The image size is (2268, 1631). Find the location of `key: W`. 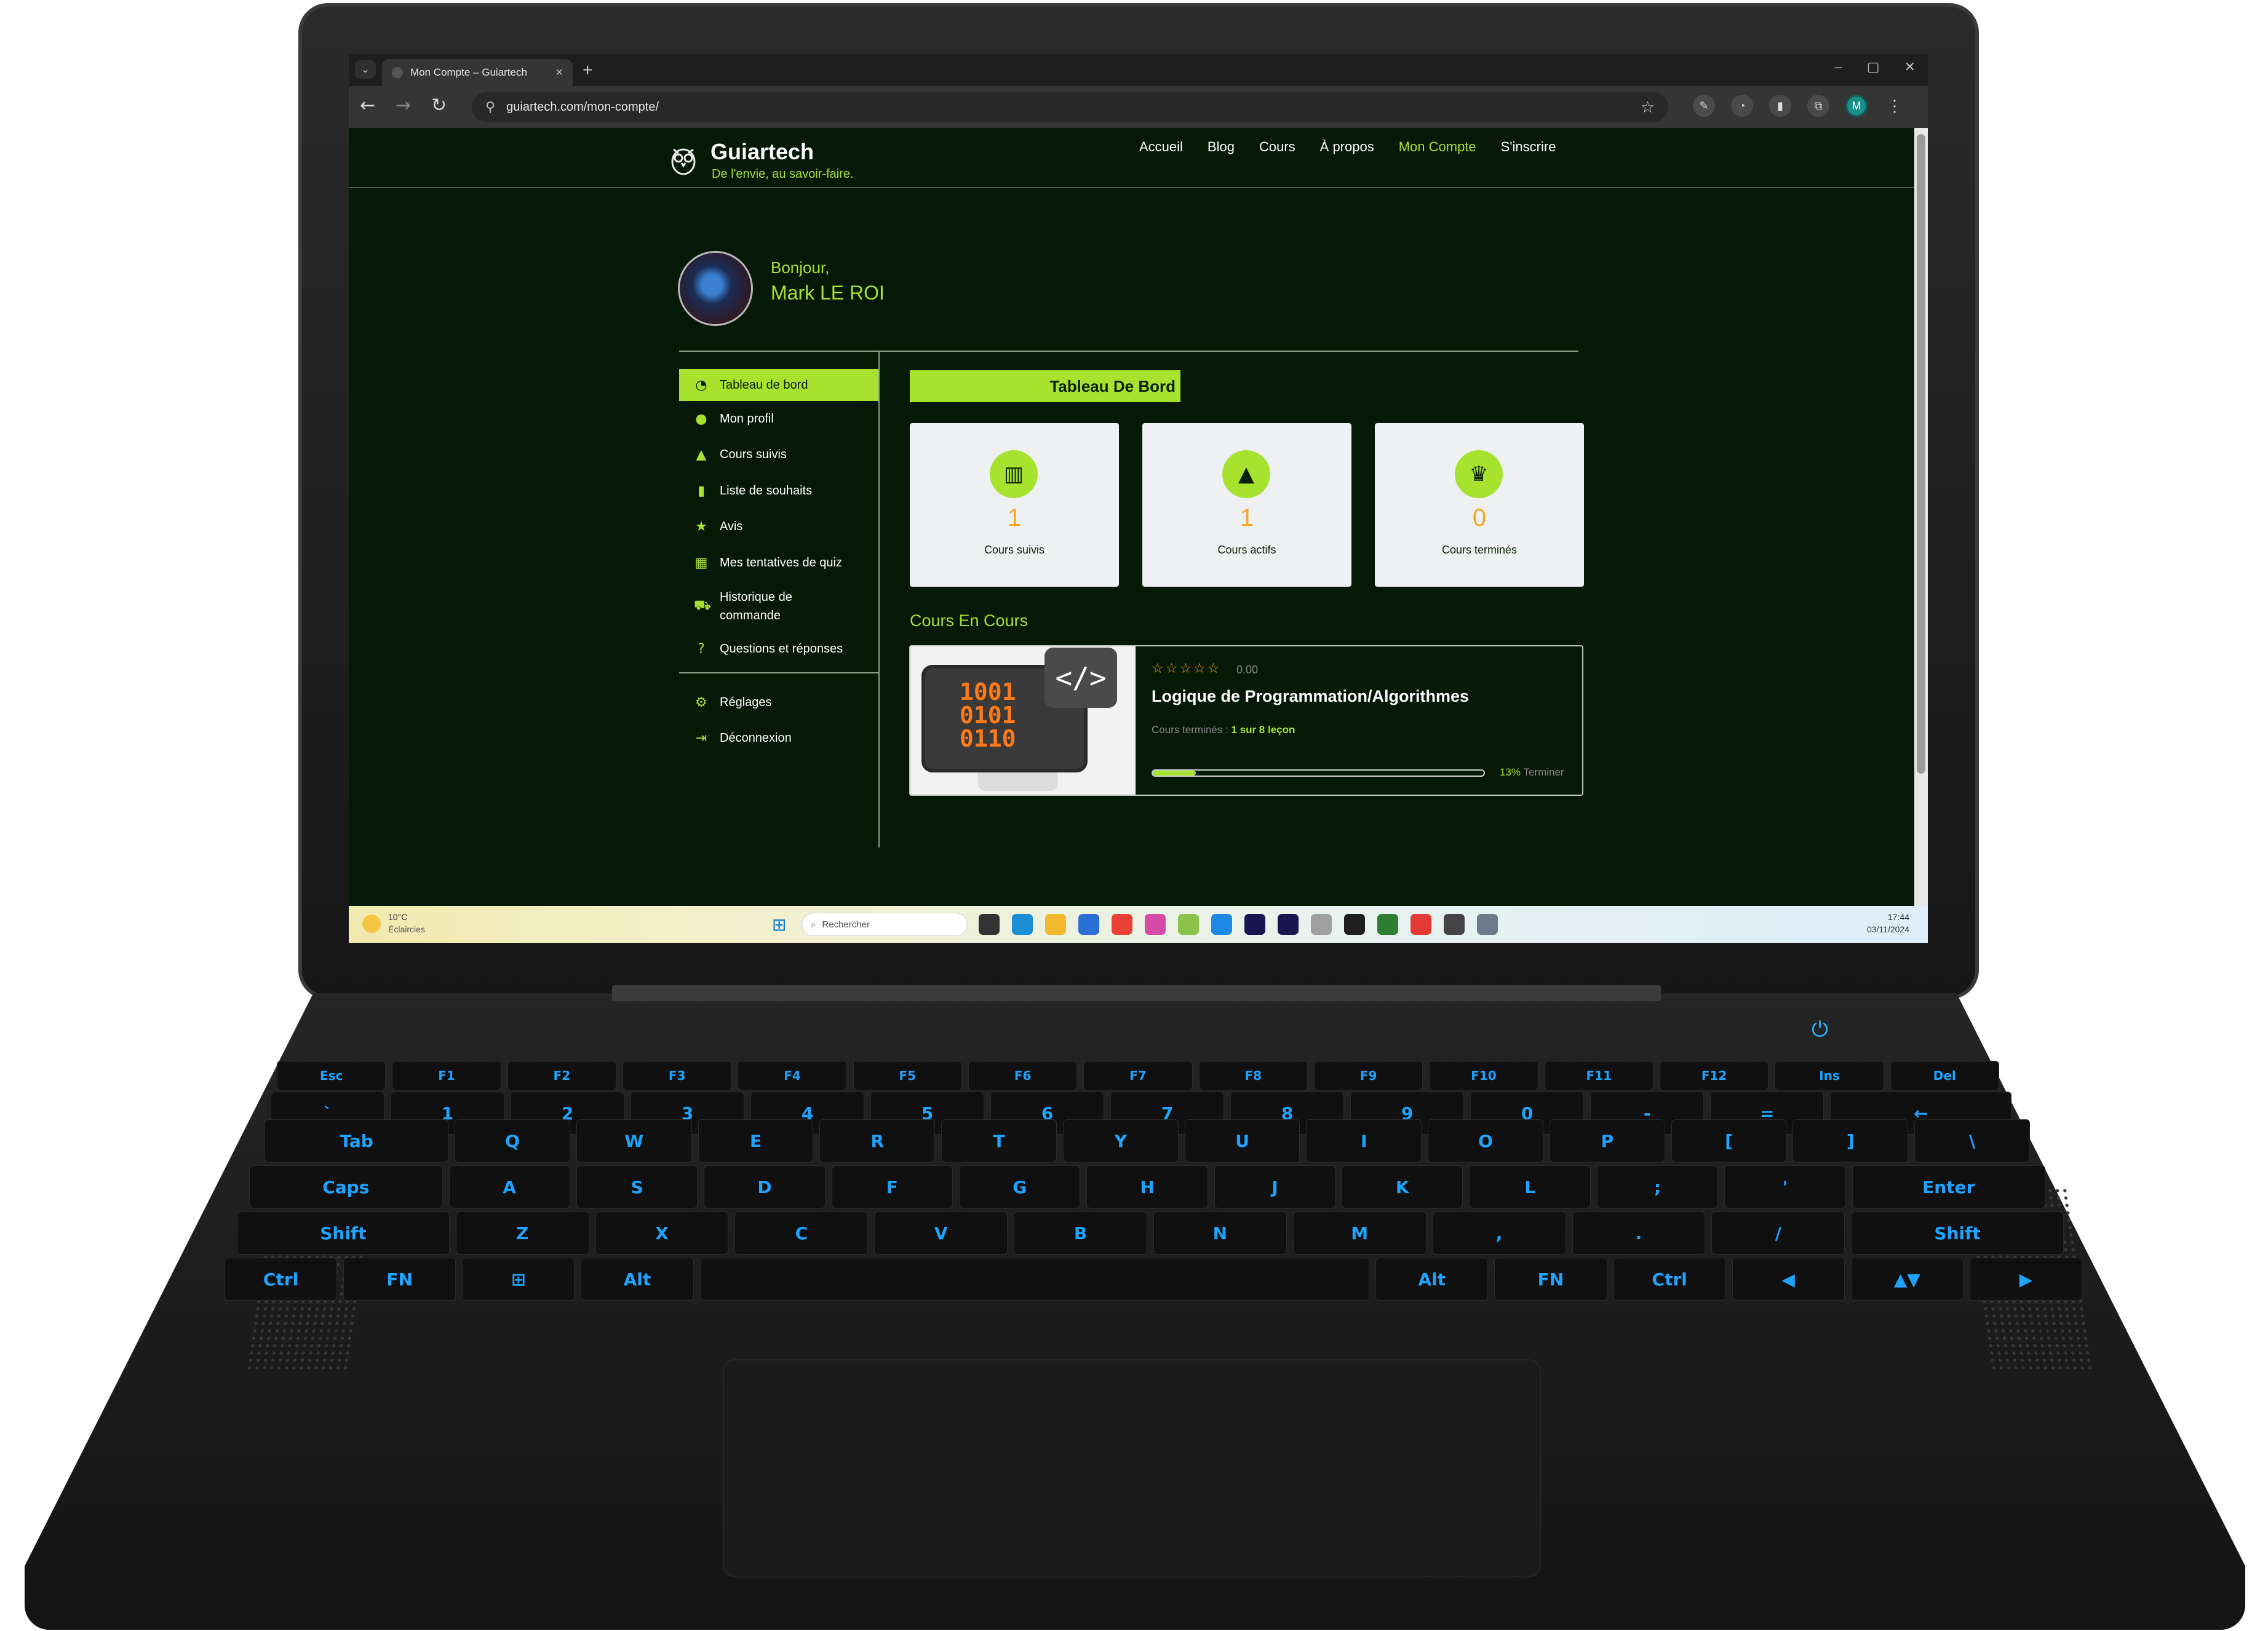

key: W is located at coordinates (634, 1140).